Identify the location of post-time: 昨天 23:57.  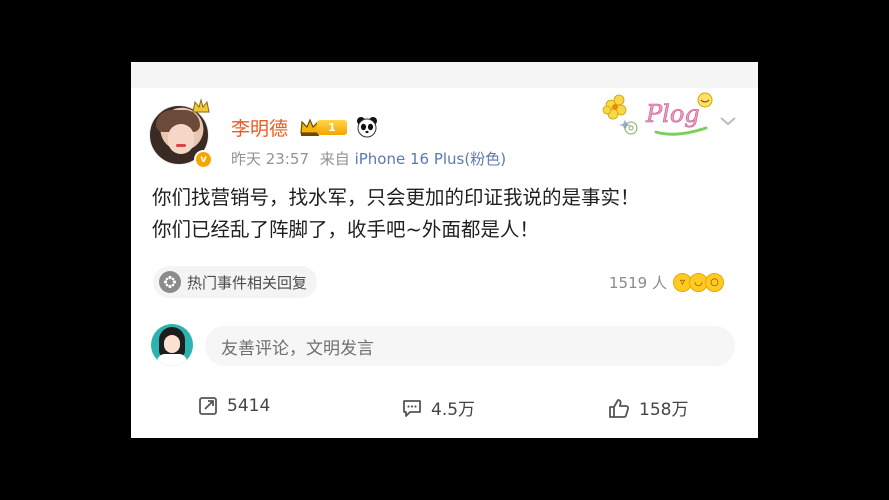
(270, 159).